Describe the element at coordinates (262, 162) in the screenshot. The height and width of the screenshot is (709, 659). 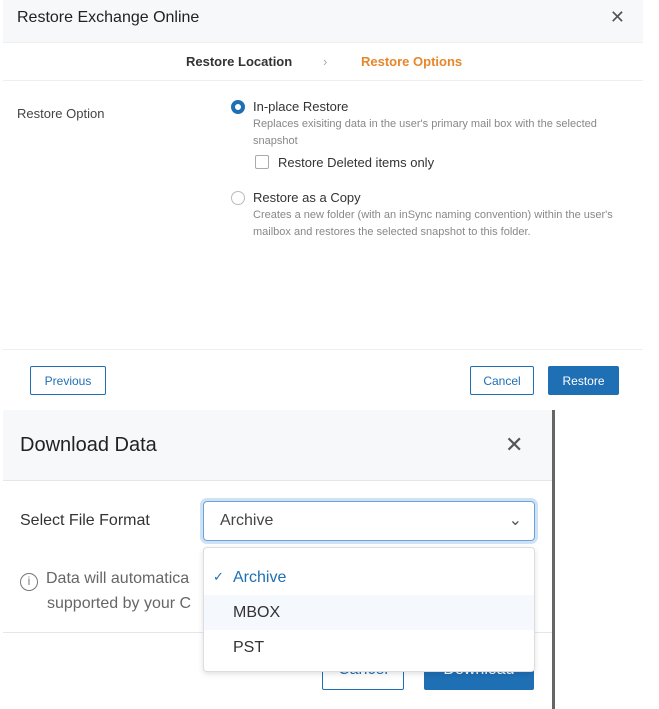
I see `restore-deleted-checkbox` at that location.